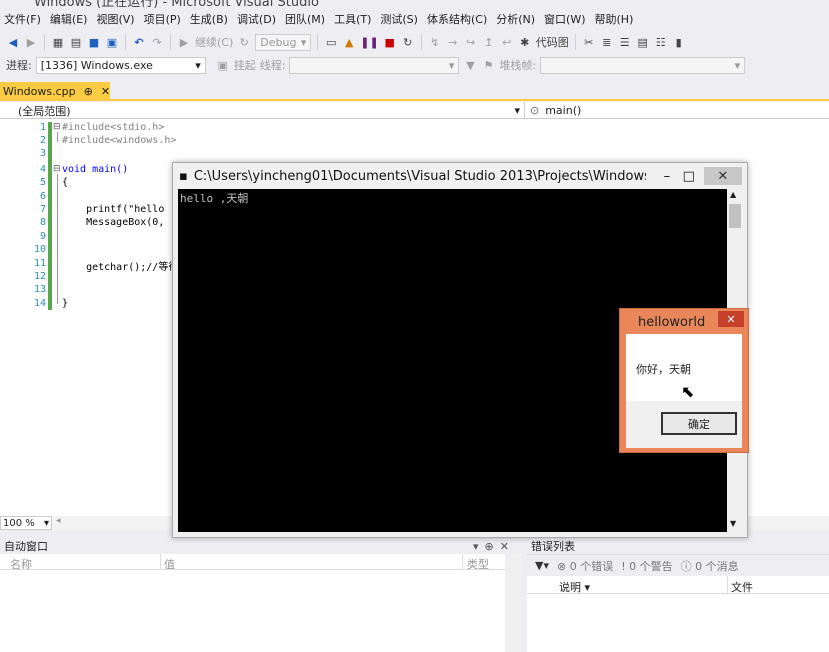 Image resolution: width=829 pixels, height=652 pixels. What do you see at coordinates (65, 182) in the screenshot?
I see `code-line: {` at bounding box center [65, 182].